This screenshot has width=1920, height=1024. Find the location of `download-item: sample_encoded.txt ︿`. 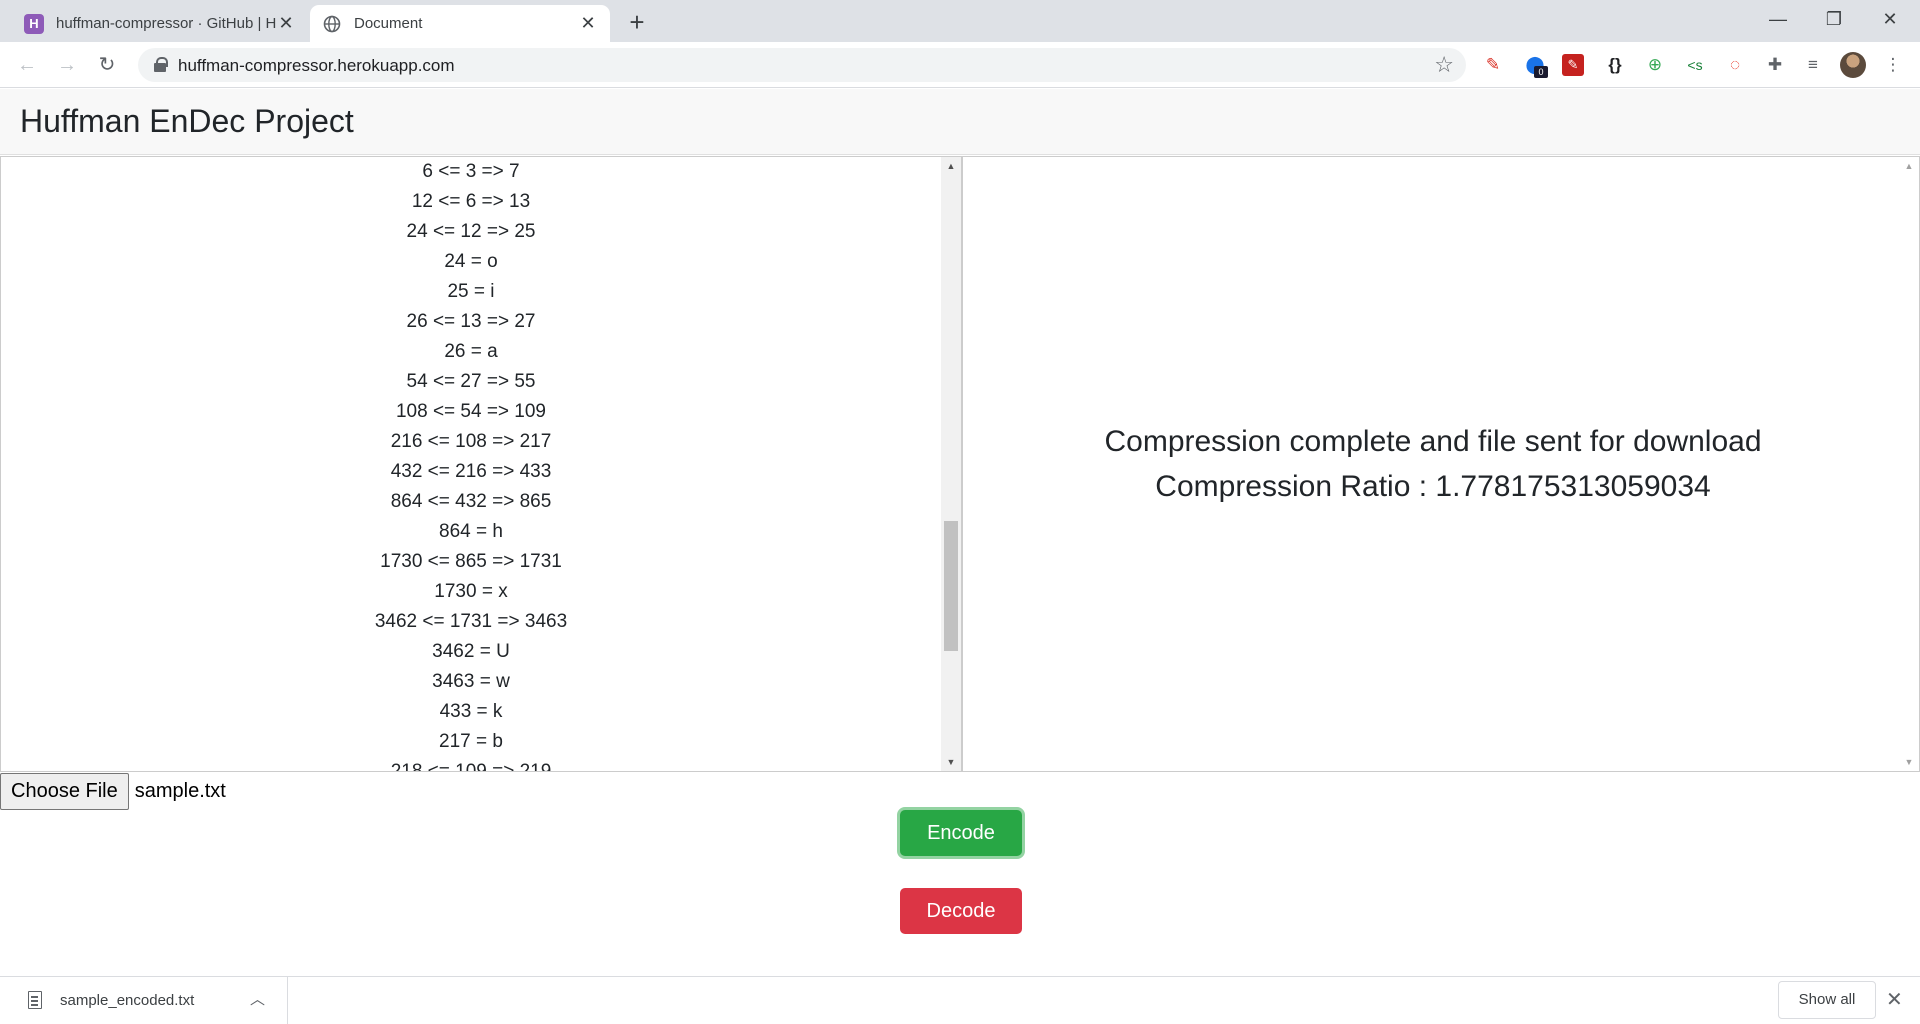

download-item: sample_encoded.txt ︿ is located at coordinates (144, 1000).